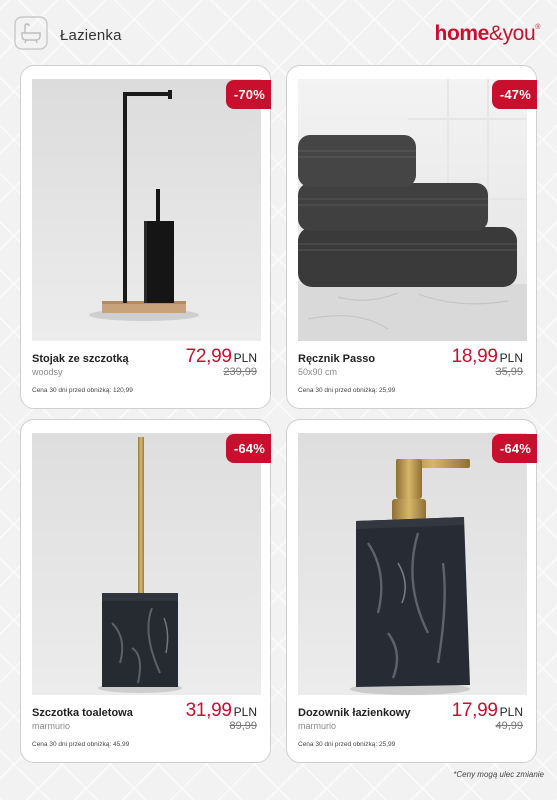 This screenshot has height=800, width=557. What do you see at coordinates (31, 33) in the screenshot?
I see `bathtub-icon` at bounding box center [31, 33].